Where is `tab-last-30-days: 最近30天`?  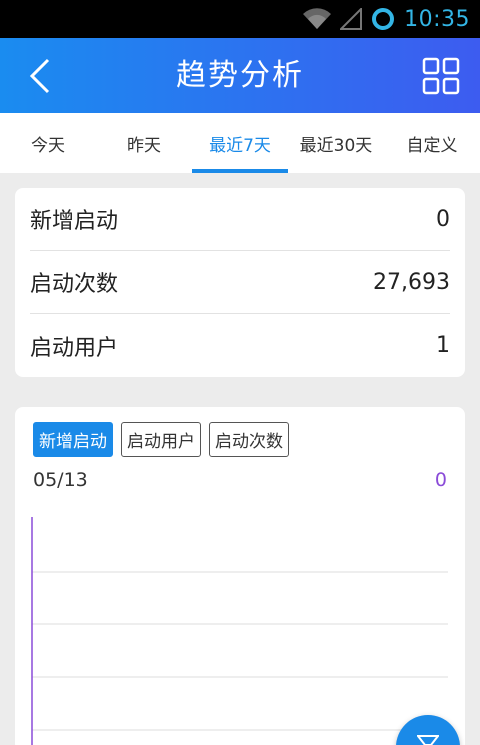 tab-last-30-days: 最近30天 is located at coordinates (336, 143).